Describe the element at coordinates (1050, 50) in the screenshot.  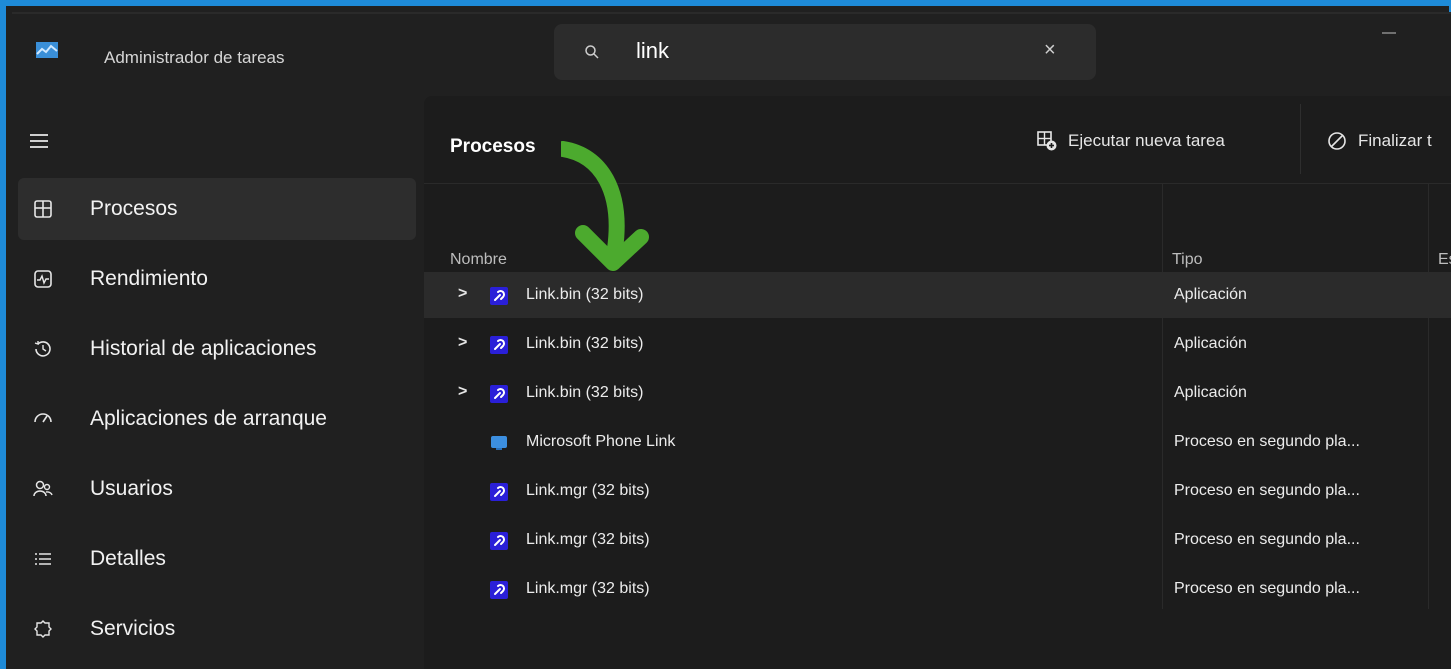
I see `clear-search-icon: ×` at that location.